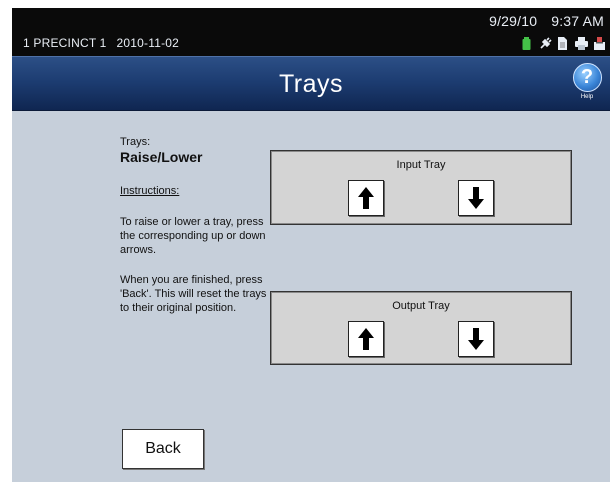 The width and height of the screenshot is (613, 485). I want to click on input-tray-lower-button, so click(476, 198).